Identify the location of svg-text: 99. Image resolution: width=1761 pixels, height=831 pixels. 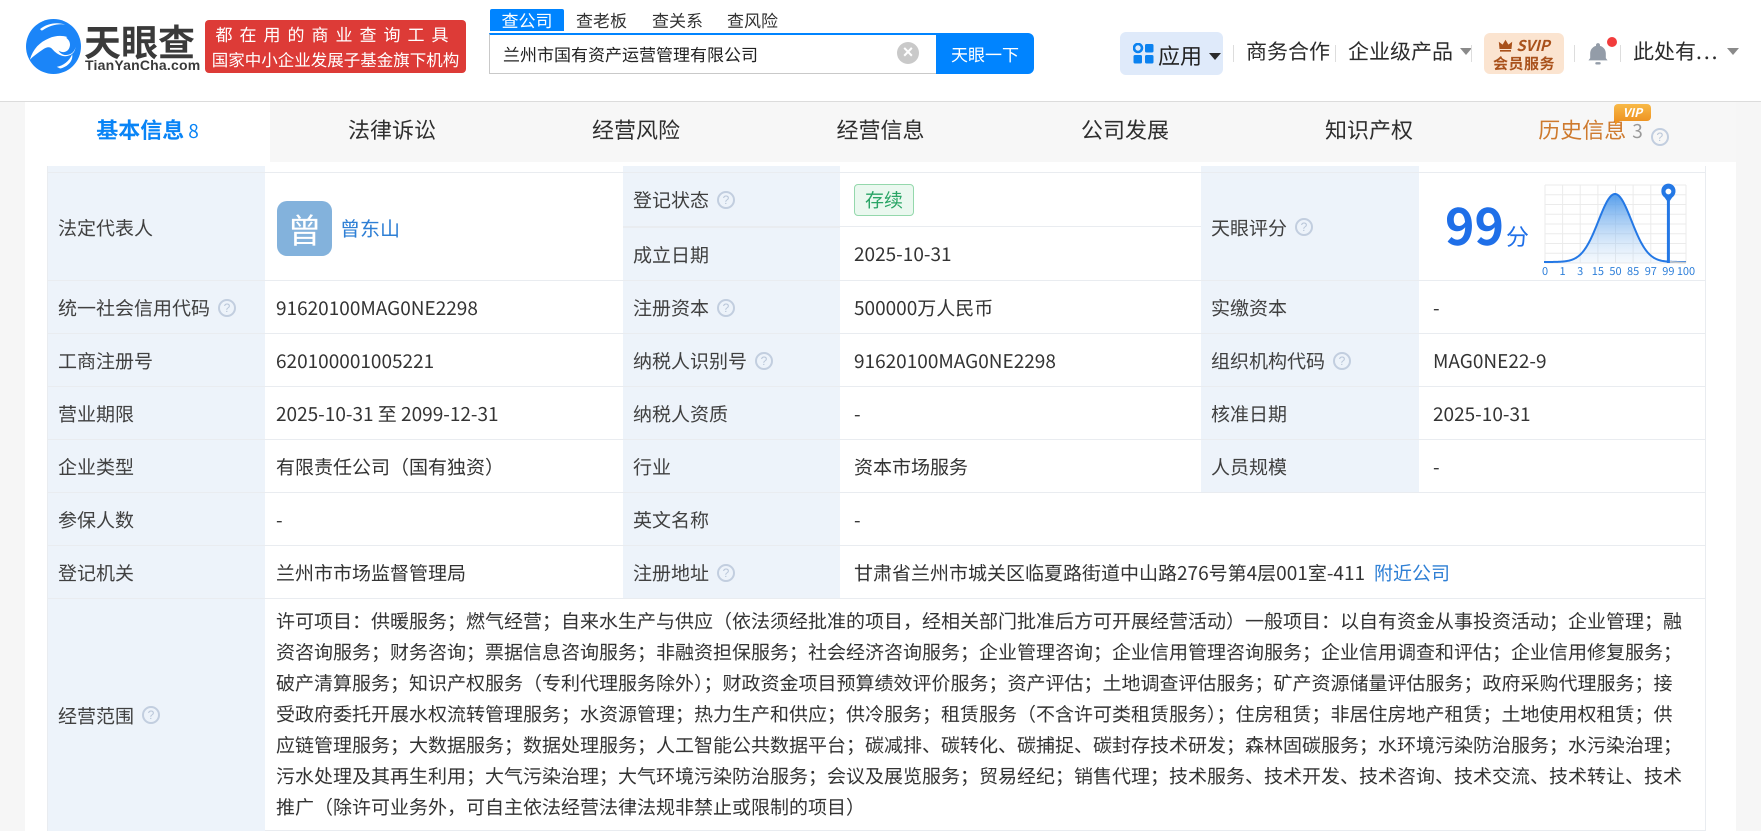
(1668, 271).